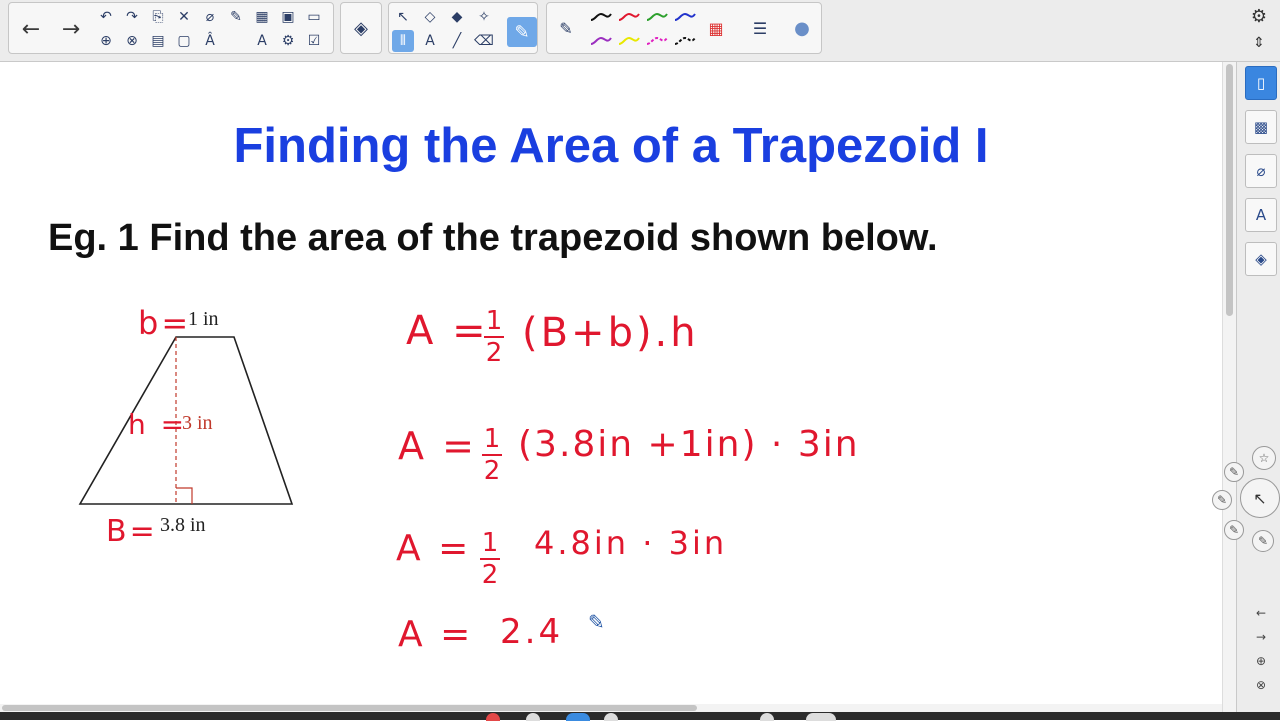 This screenshot has height=721, width=1280. I want to click on work-line3-lhs: A =, so click(434, 548).